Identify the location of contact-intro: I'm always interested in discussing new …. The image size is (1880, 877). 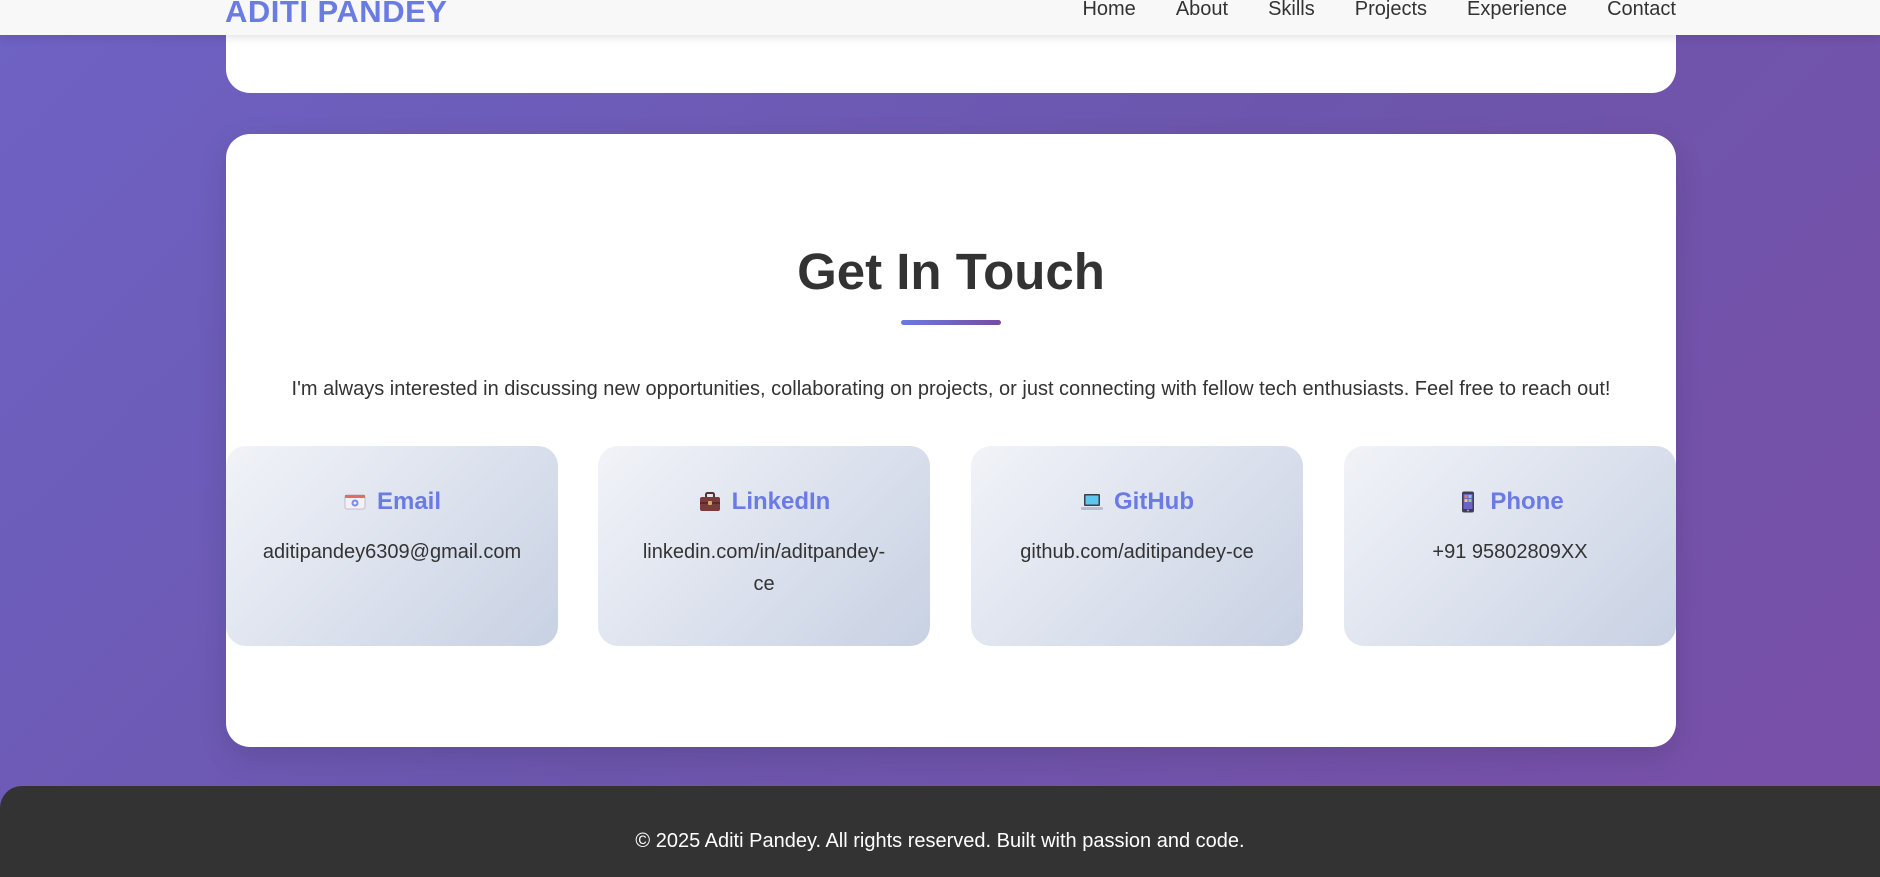
(951, 389).